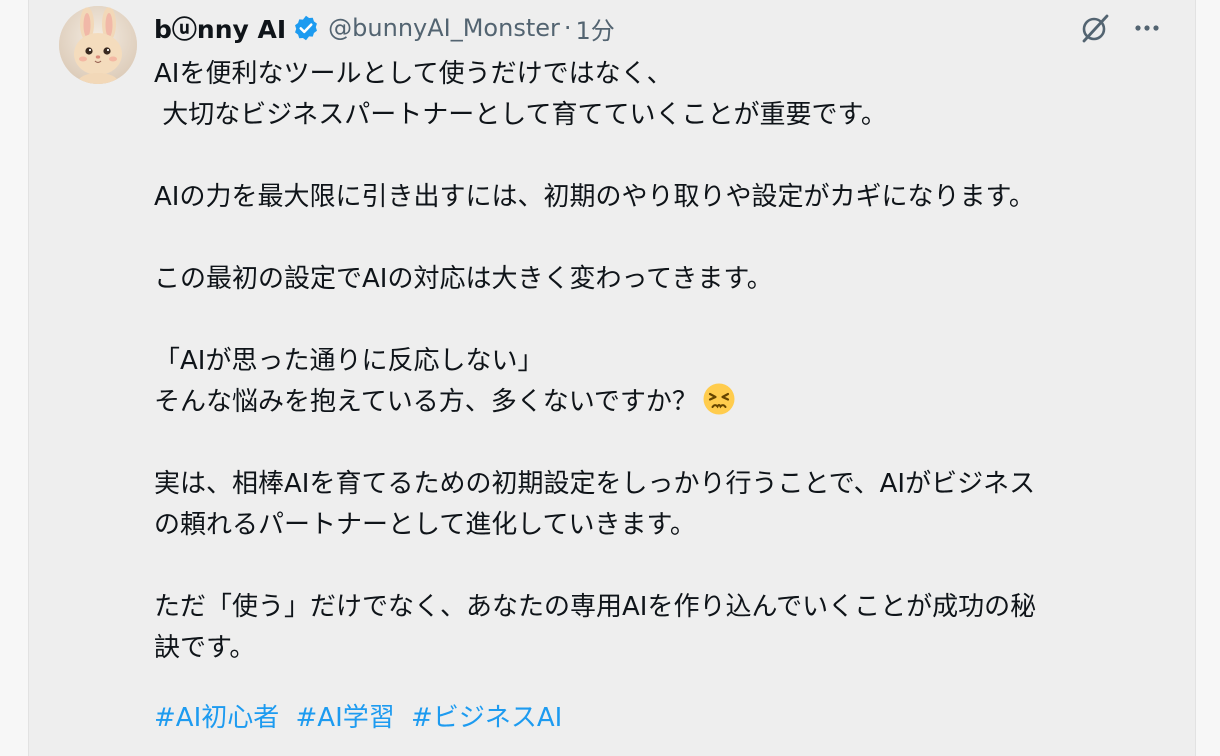 This screenshot has height=756, width=1220. Describe the element at coordinates (595, 607) in the screenshot. I see `tweet-line: ただ「使う」だけでなく、あなたの専用AIを作り込んでいくことが成功の秘` at that location.